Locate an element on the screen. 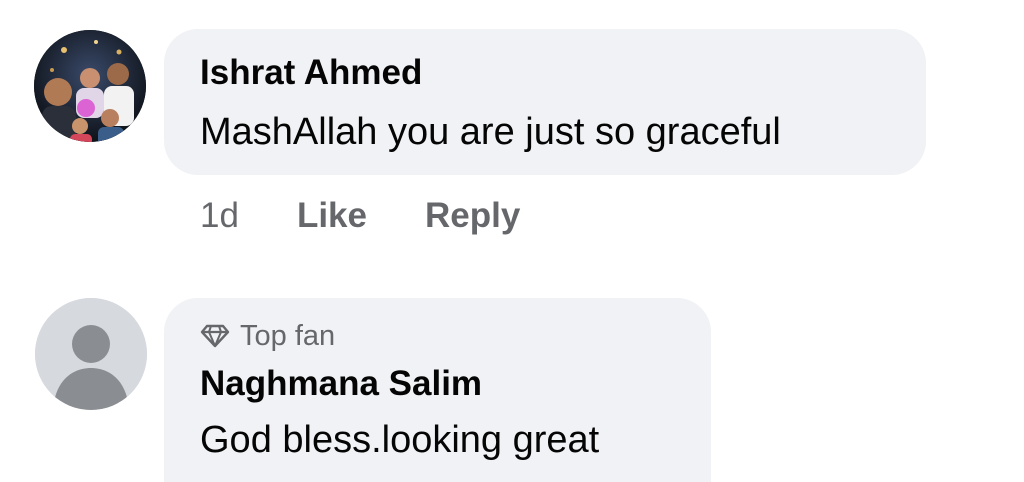  commenter-avatar-ishrat-ahmed is located at coordinates (90, 86).